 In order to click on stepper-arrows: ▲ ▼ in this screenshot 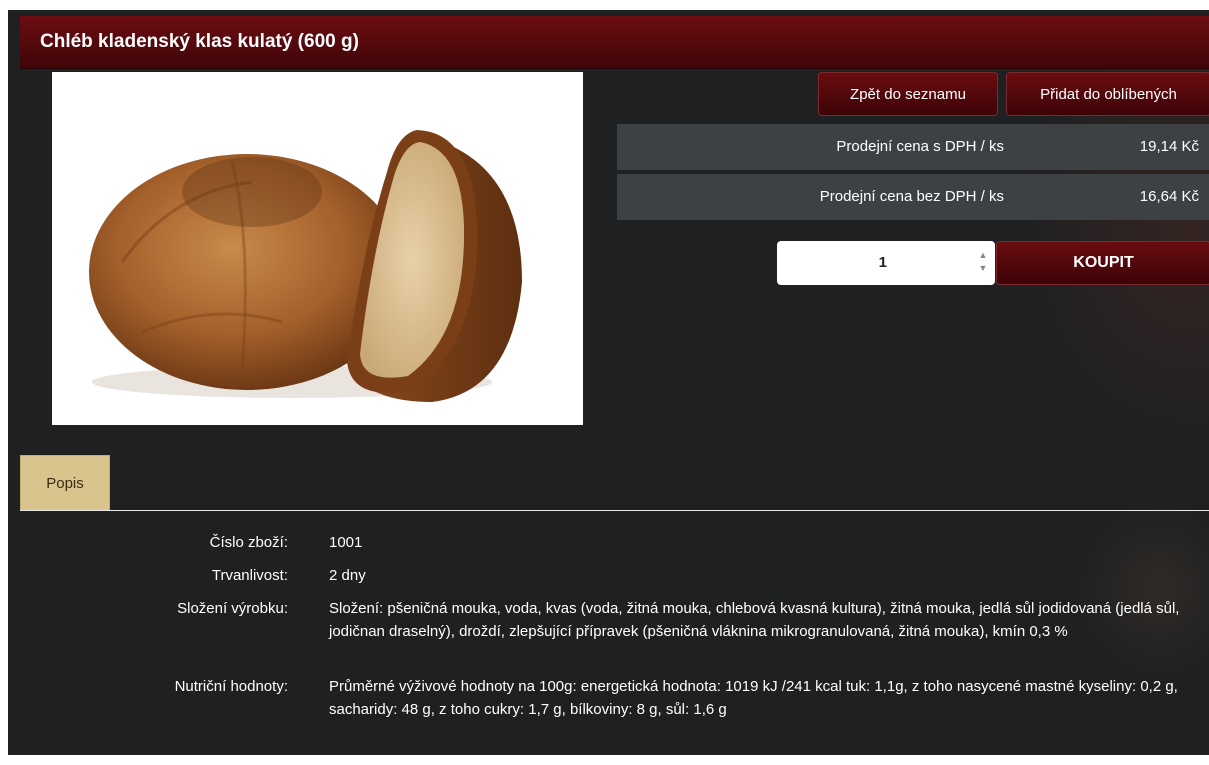, I will do `click(983, 263)`.